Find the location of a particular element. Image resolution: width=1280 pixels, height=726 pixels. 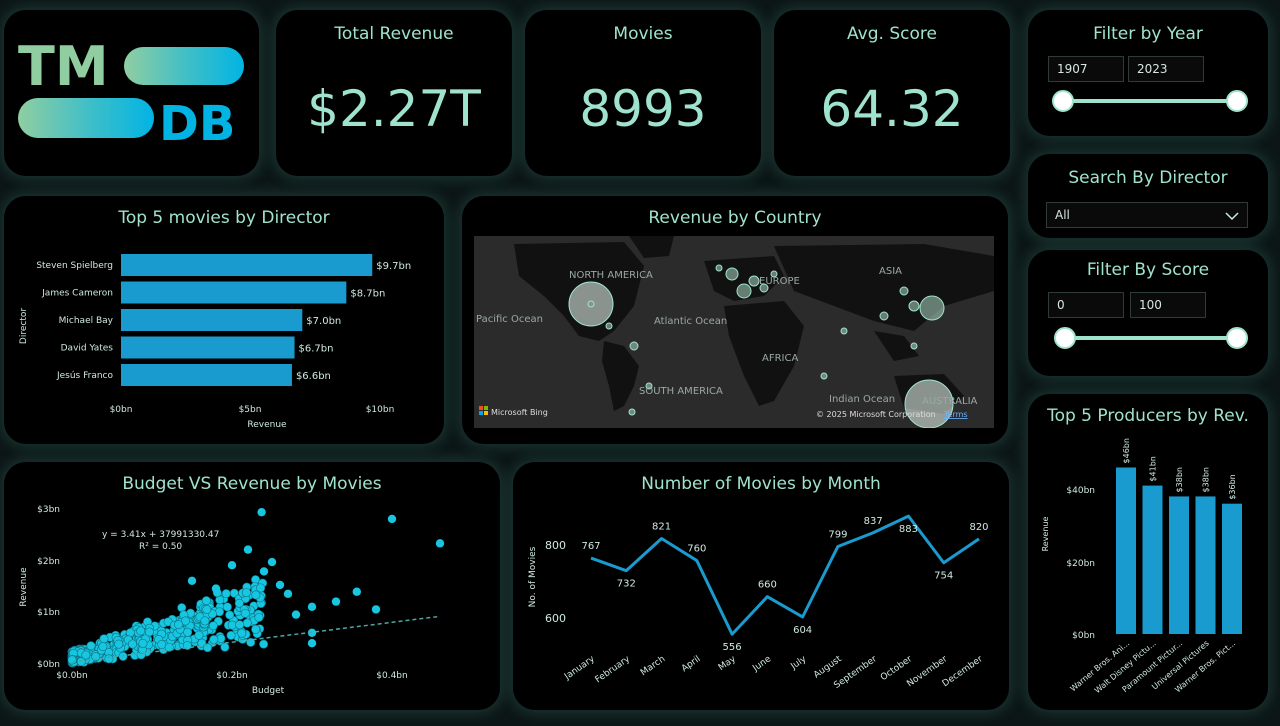

logo-text-bottom: DB is located at coordinates (197, 124).